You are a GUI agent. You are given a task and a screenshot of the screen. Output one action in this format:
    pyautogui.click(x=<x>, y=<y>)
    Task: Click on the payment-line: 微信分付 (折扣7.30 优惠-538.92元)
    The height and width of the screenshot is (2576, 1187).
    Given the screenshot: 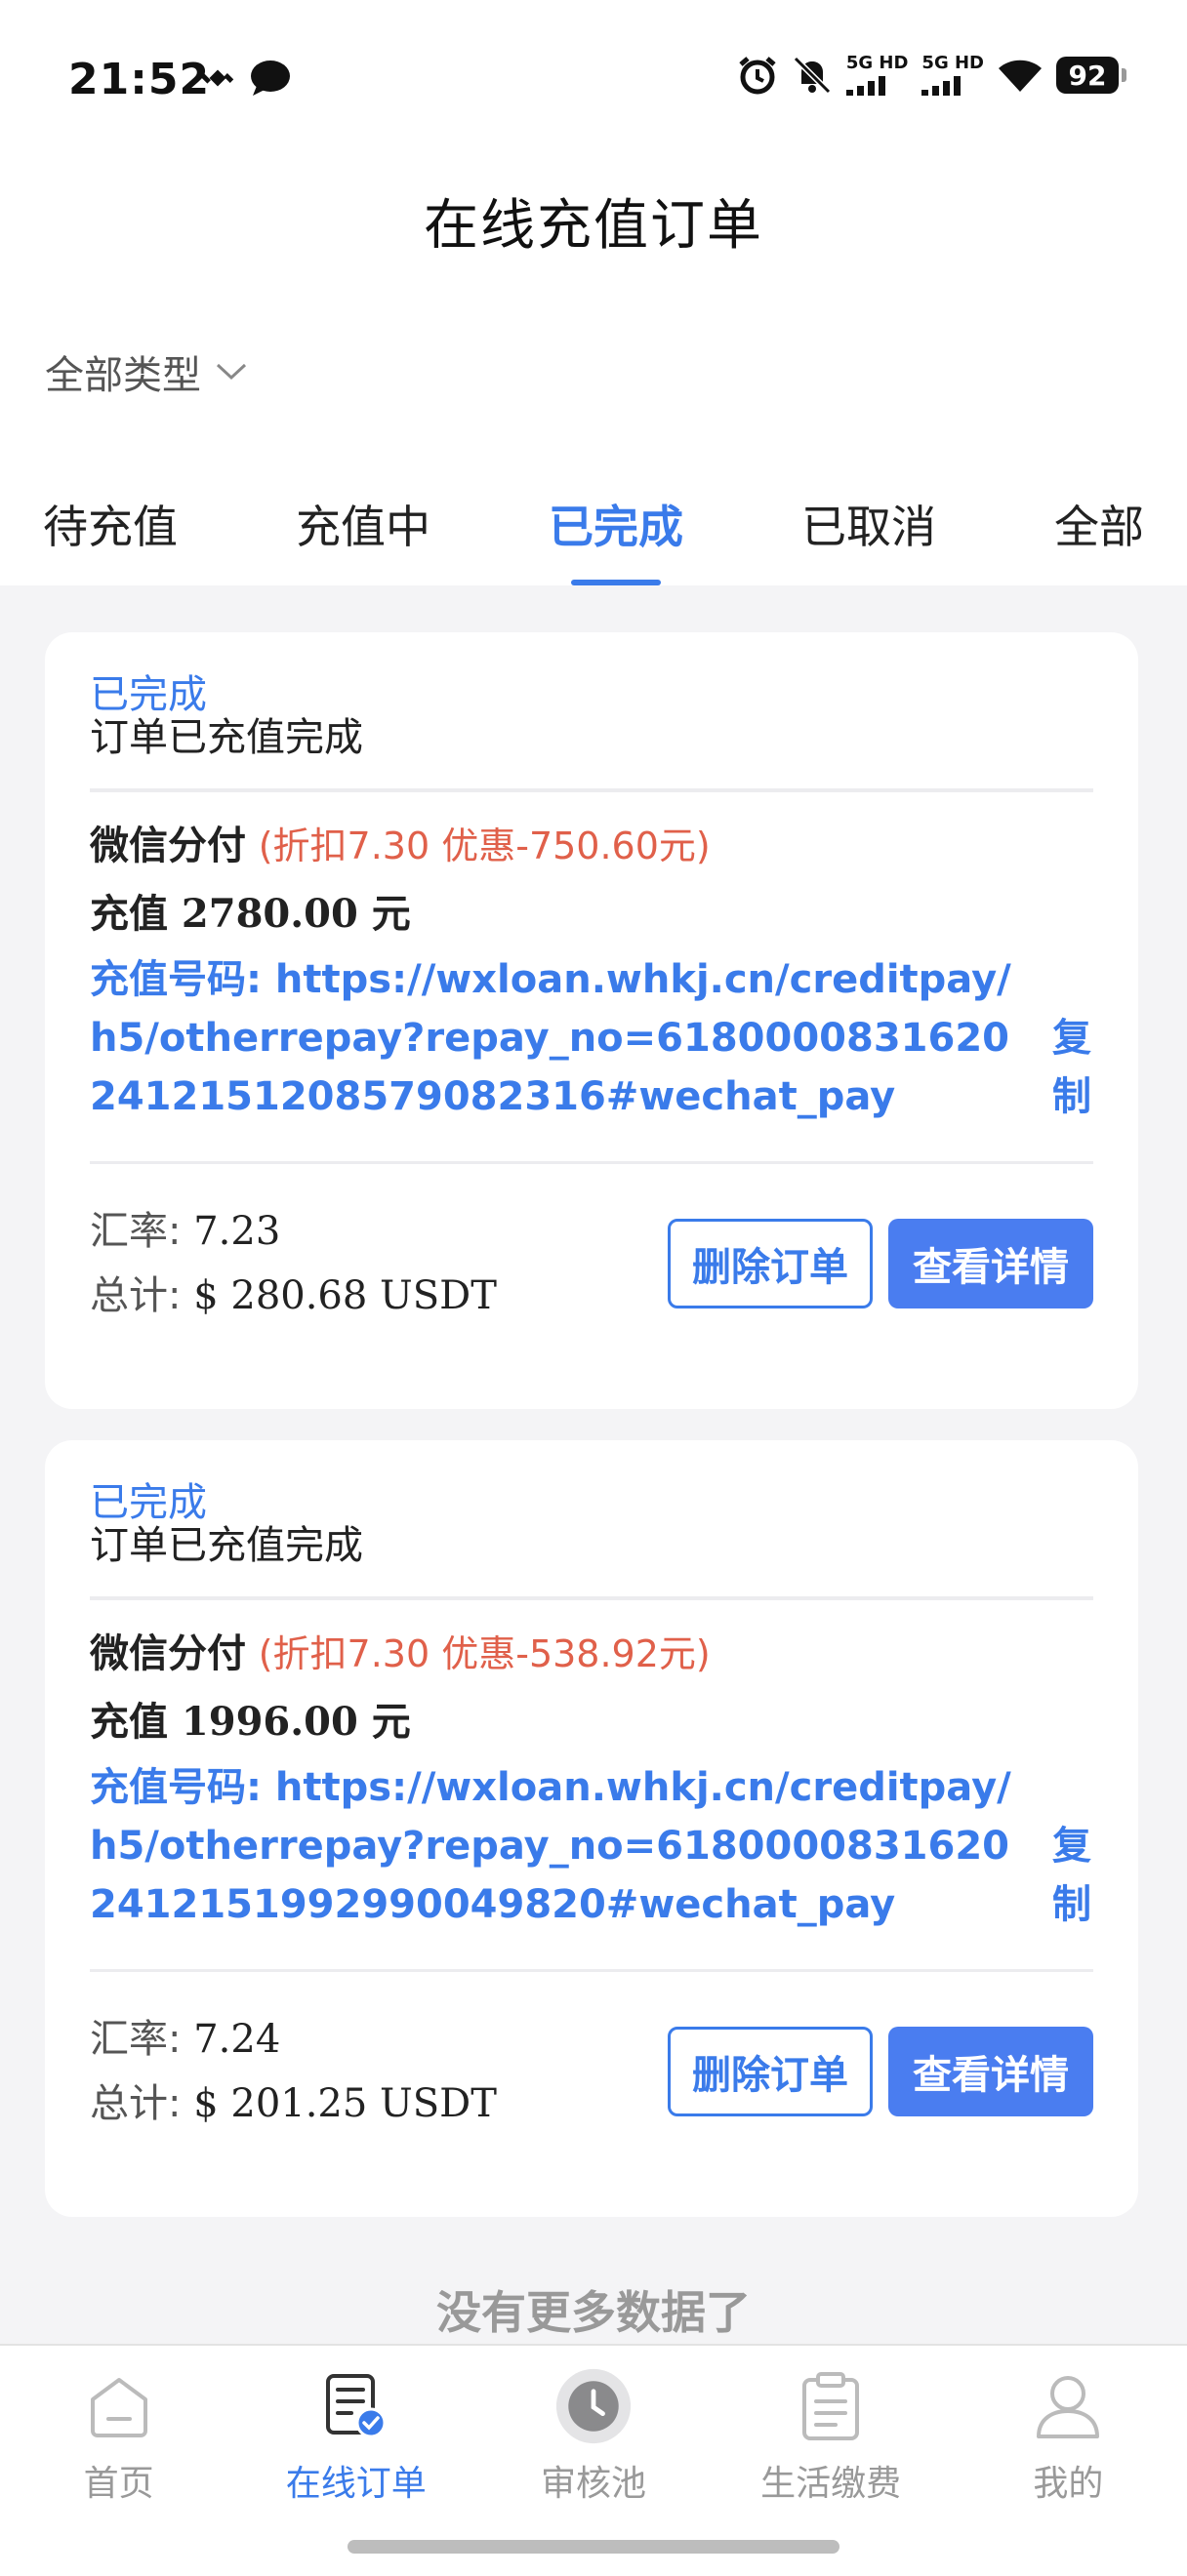 What is the action you would take?
    pyautogui.click(x=591, y=1654)
    